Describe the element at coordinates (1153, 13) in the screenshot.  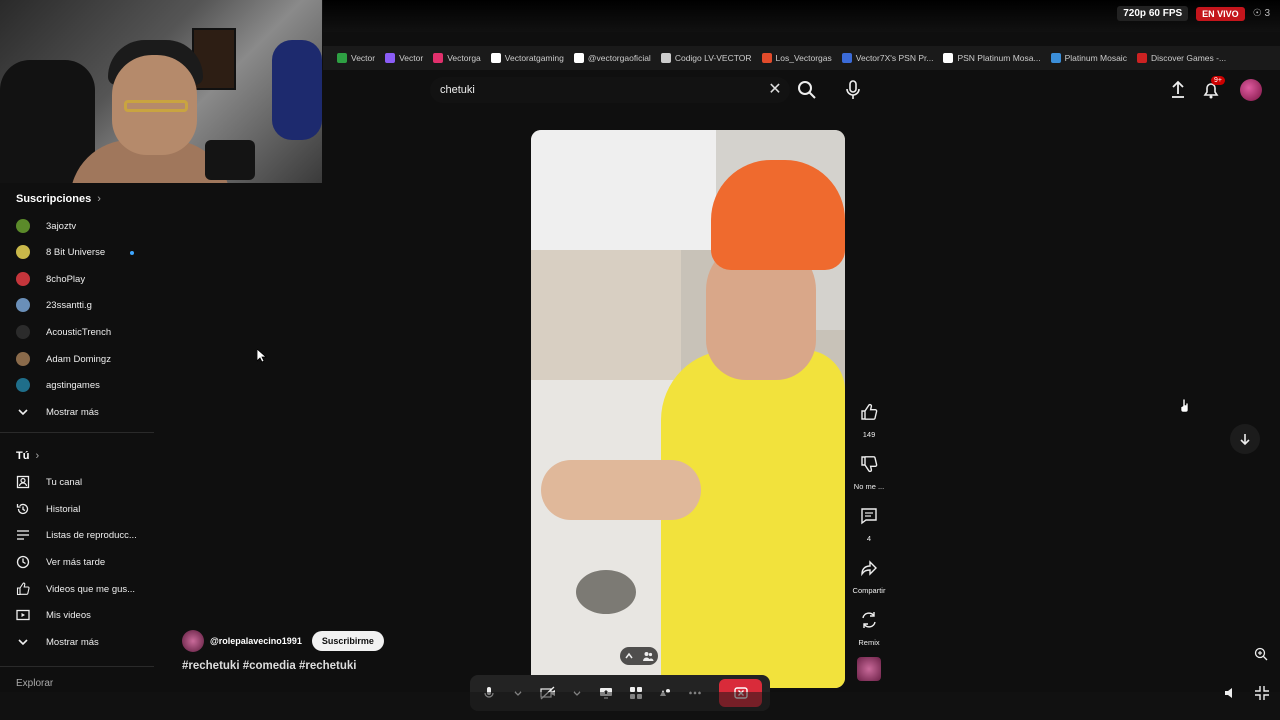
I see `quality-badge: 720p 60 FPS` at that location.